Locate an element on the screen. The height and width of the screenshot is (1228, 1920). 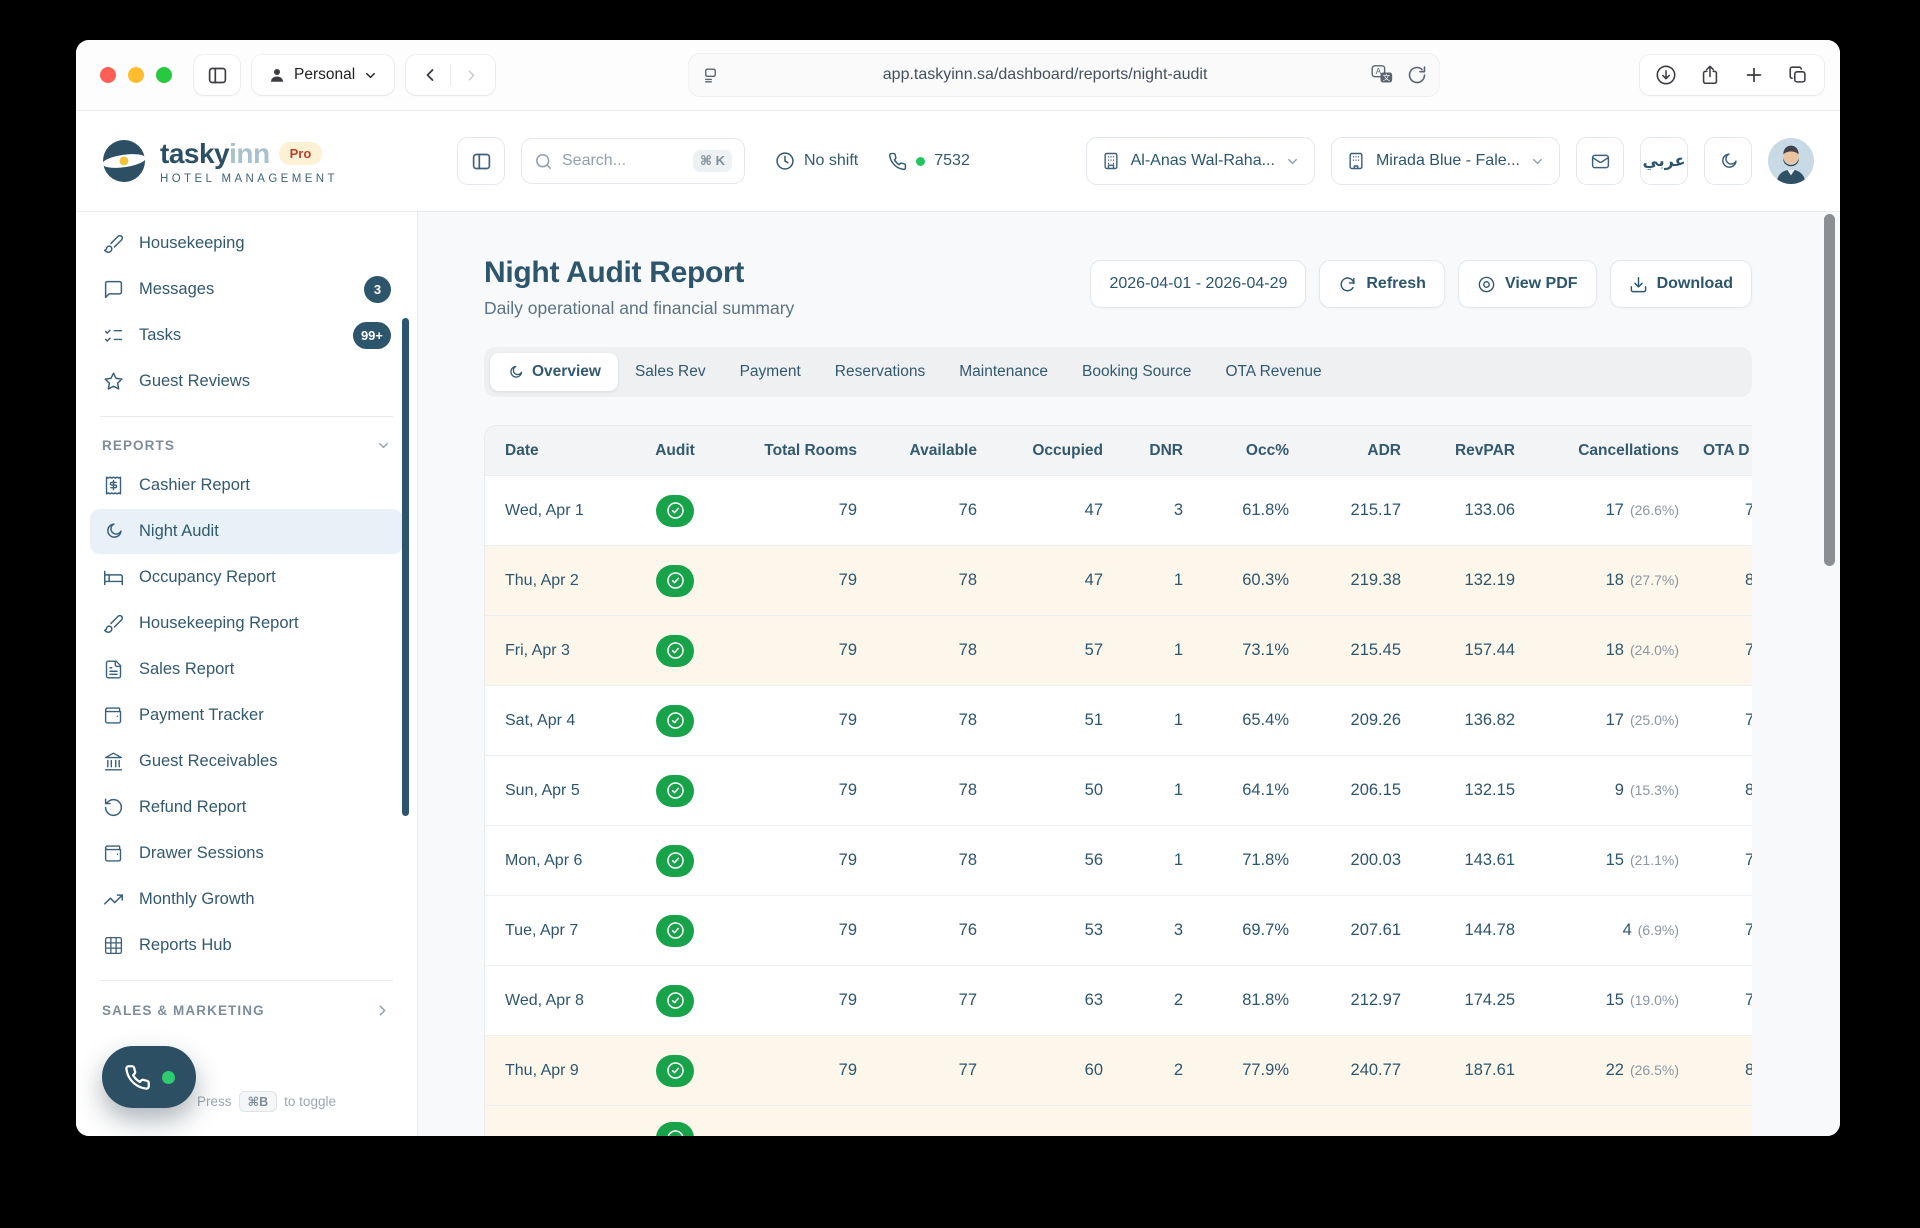
sidebar-item-messages: Messages 3 is located at coordinates (246, 289).